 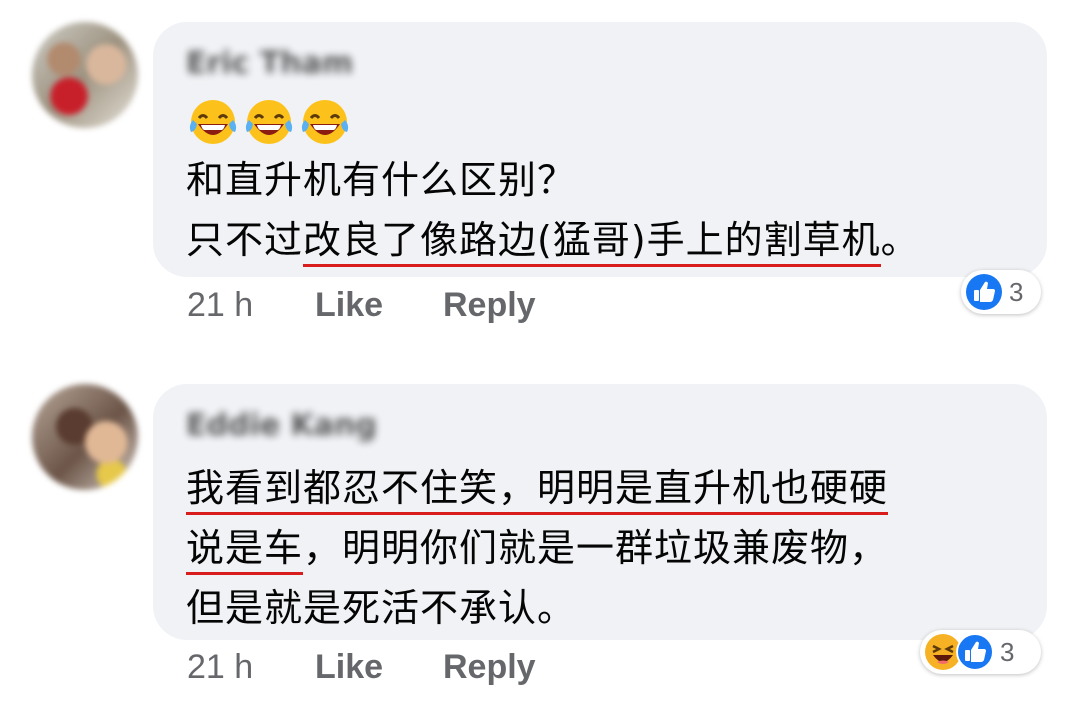 What do you see at coordinates (600, 180) in the screenshot?
I see `comment-text-line: 和直升机有什么区别？` at bounding box center [600, 180].